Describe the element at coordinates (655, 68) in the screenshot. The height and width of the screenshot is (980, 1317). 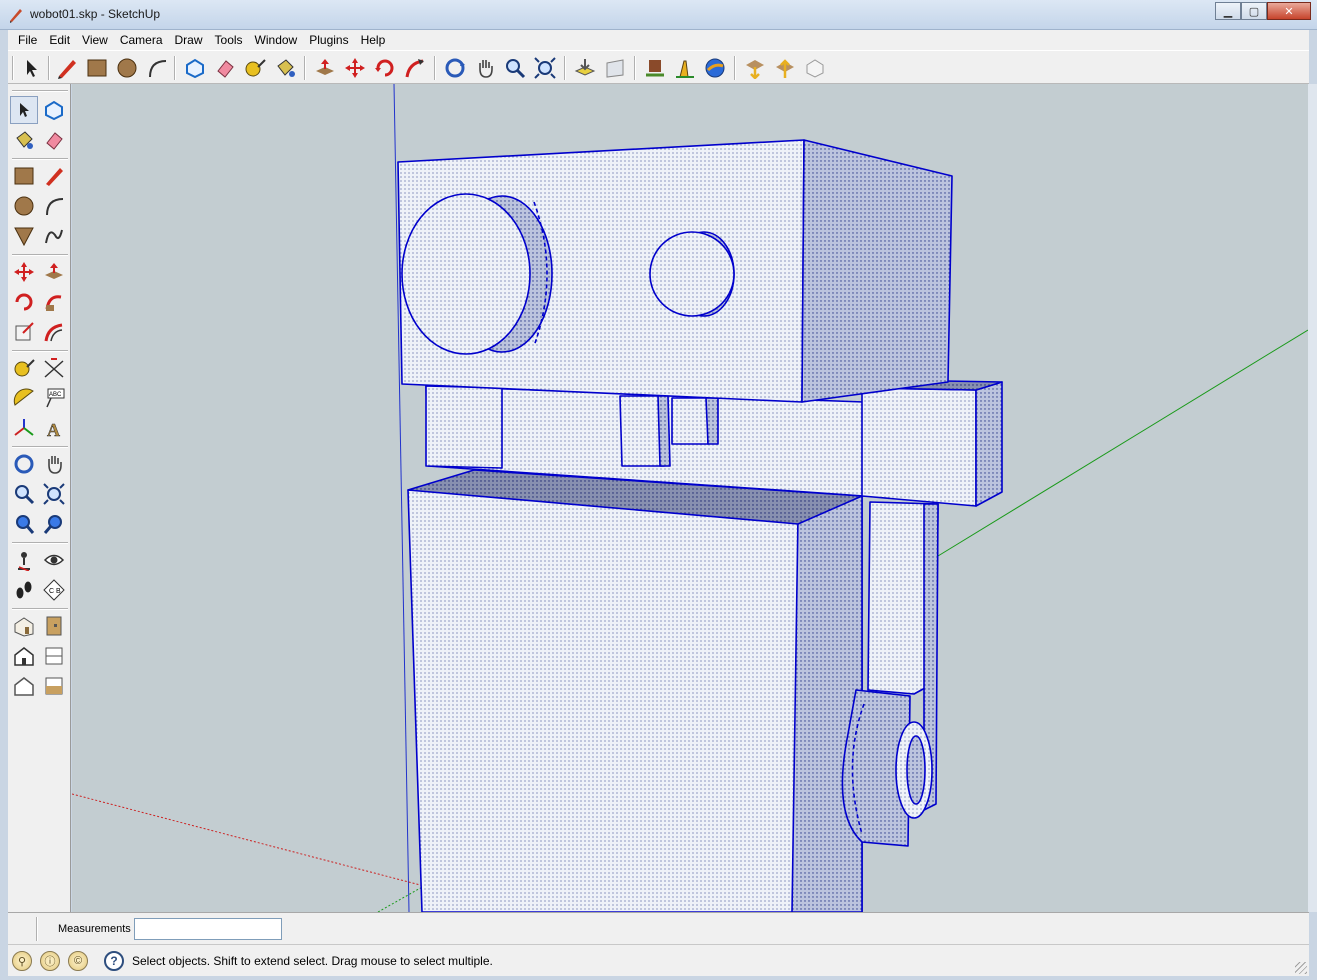
I see `place-model-icon` at that location.